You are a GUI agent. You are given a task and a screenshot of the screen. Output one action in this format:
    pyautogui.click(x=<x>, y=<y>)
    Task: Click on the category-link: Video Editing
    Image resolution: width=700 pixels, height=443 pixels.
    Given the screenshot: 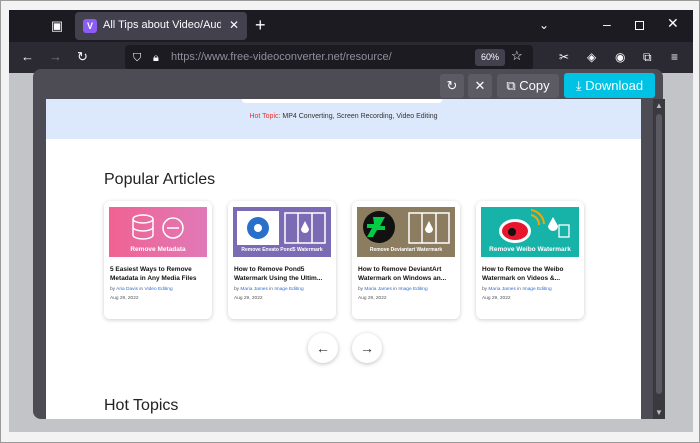 What is the action you would take?
    pyautogui.click(x=158, y=289)
    